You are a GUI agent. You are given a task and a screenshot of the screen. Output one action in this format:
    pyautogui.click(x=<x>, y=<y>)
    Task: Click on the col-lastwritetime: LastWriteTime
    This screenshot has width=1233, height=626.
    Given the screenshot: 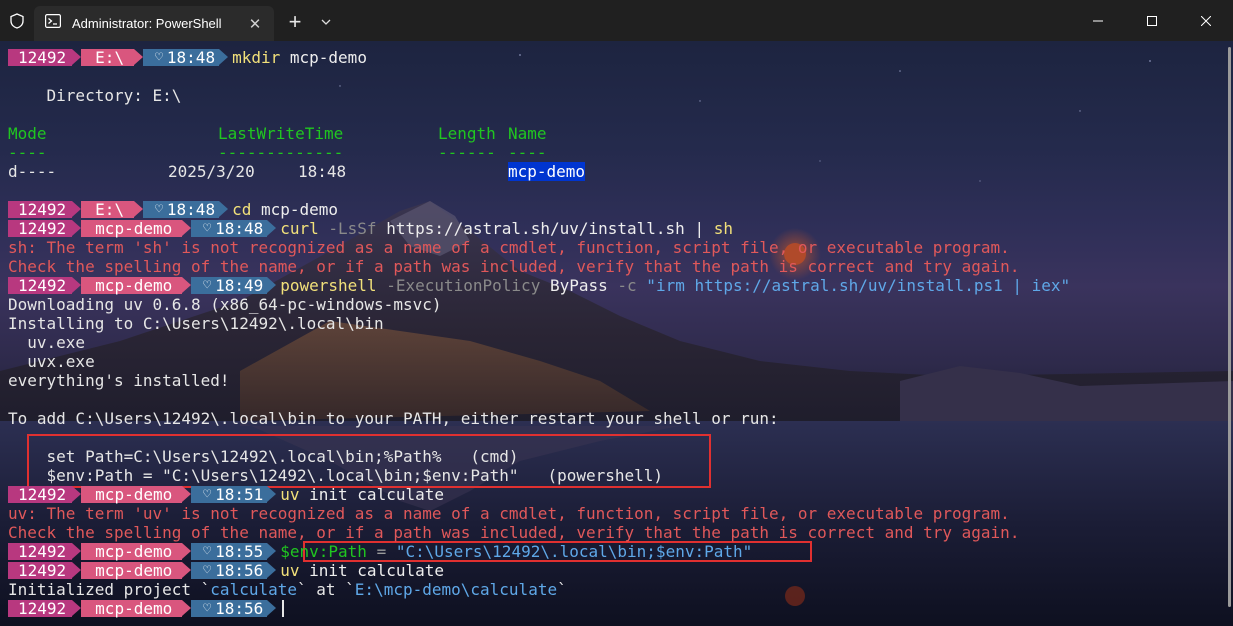 What is the action you would take?
    pyautogui.click(x=281, y=133)
    